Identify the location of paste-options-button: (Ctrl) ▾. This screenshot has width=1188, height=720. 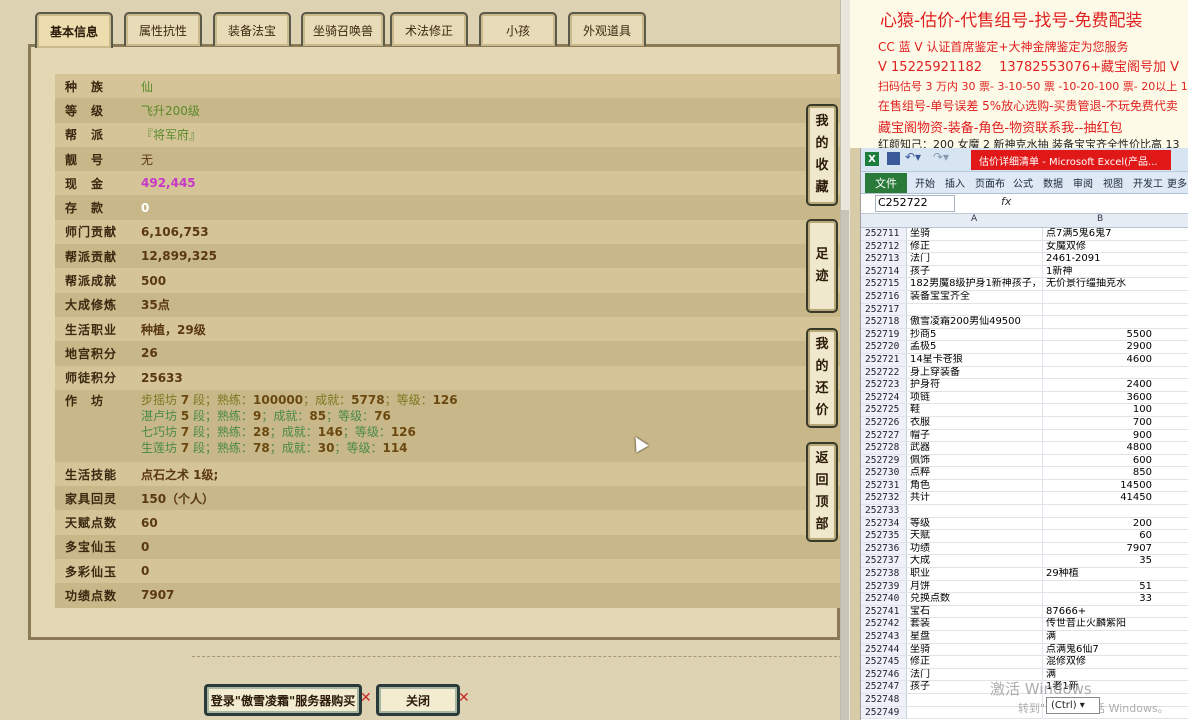
(1073, 705).